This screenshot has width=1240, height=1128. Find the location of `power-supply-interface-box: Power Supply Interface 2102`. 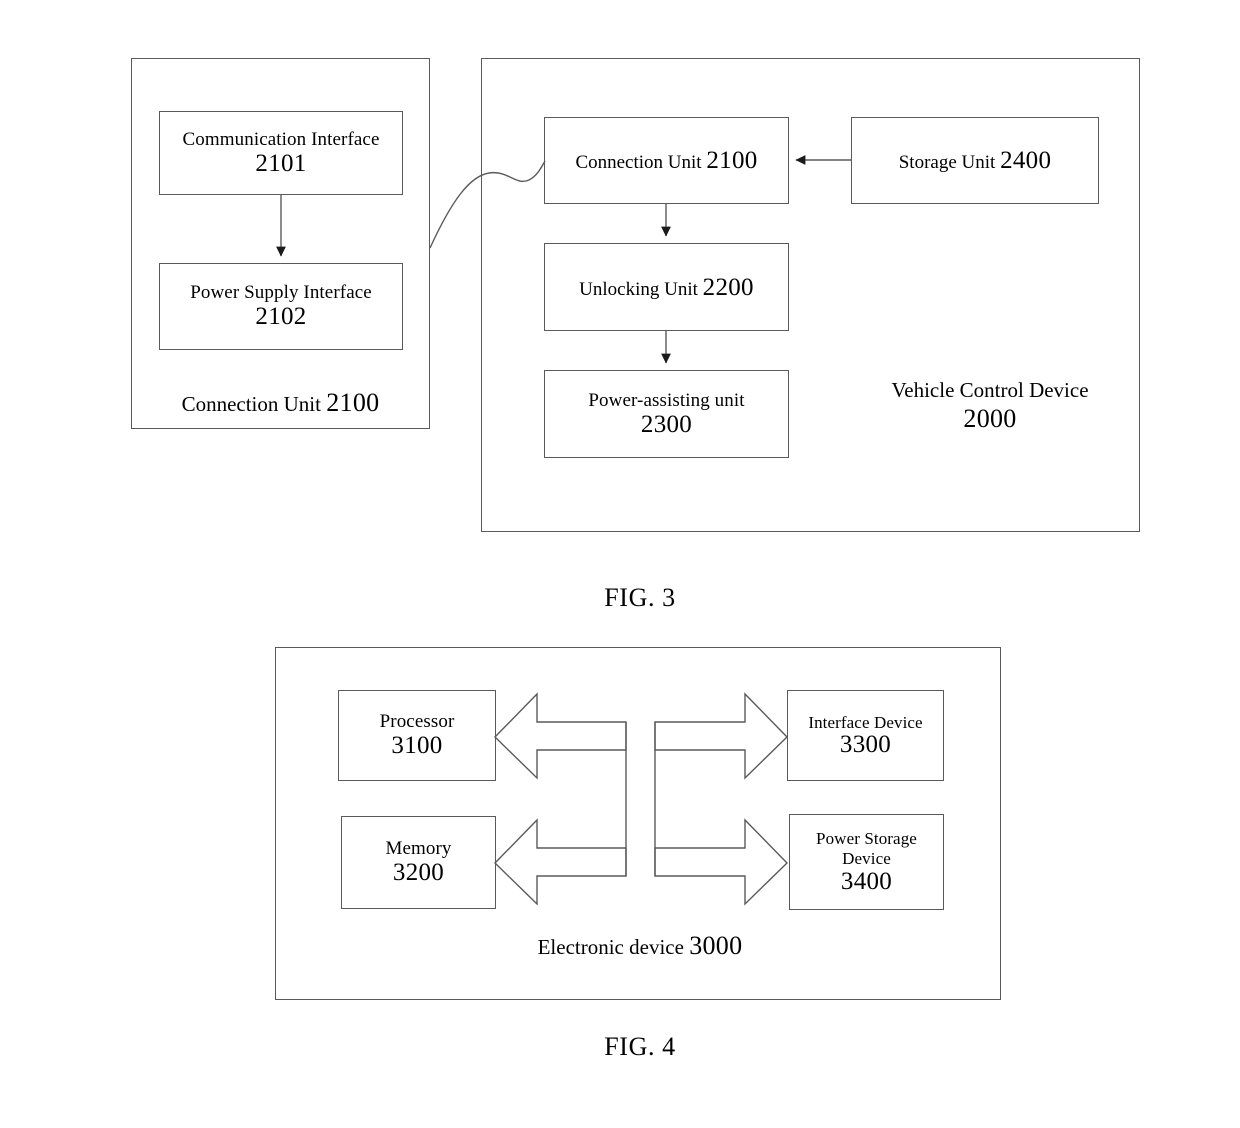

power-supply-interface-box: Power Supply Interface 2102 is located at coordinates (281, 306).